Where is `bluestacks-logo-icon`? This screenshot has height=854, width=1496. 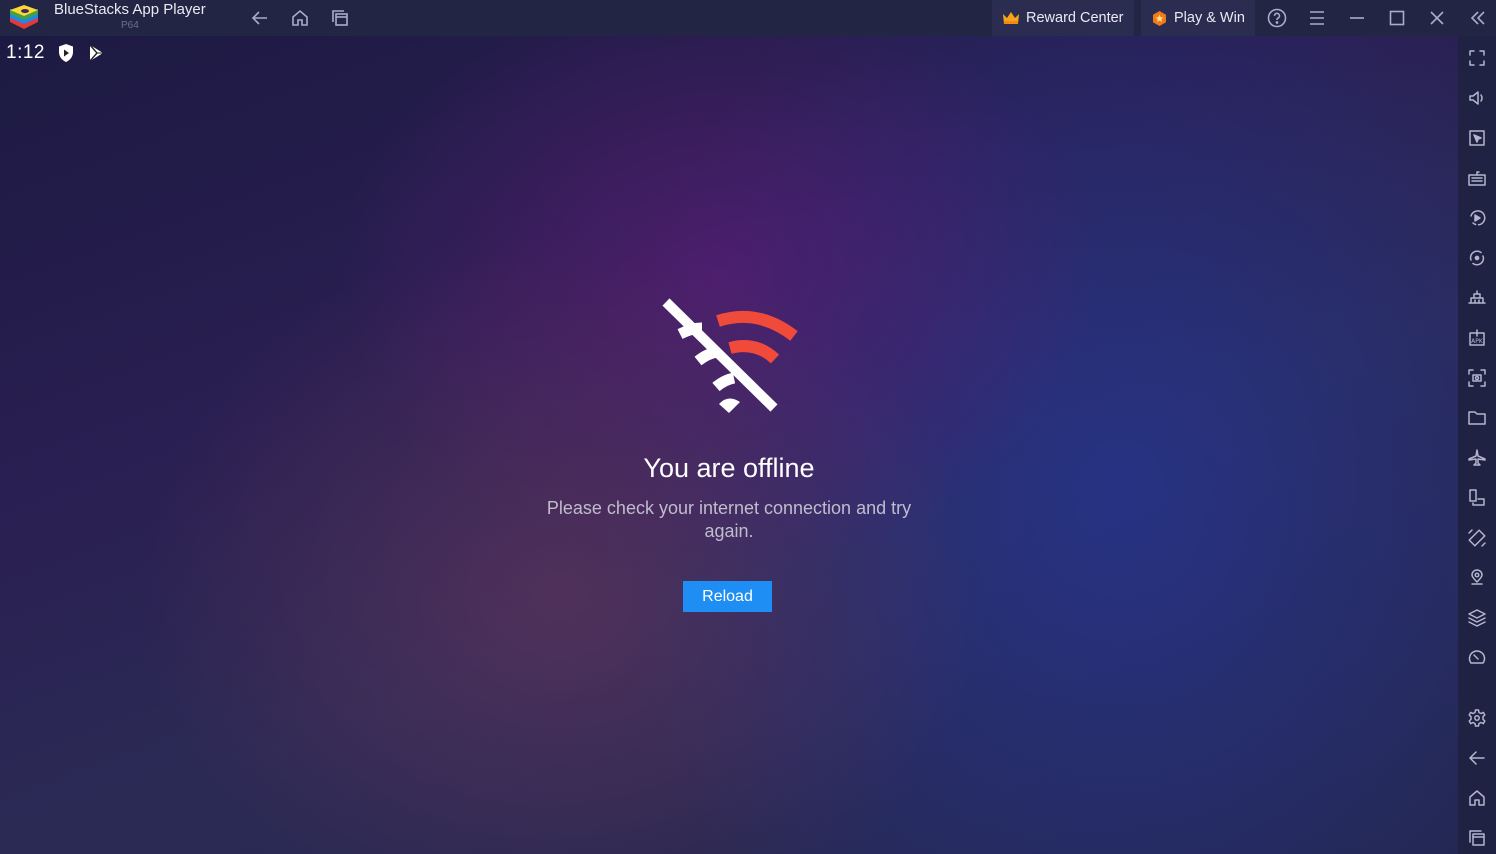
bluestacks-logo-icon is located at coordinates (24, 17).